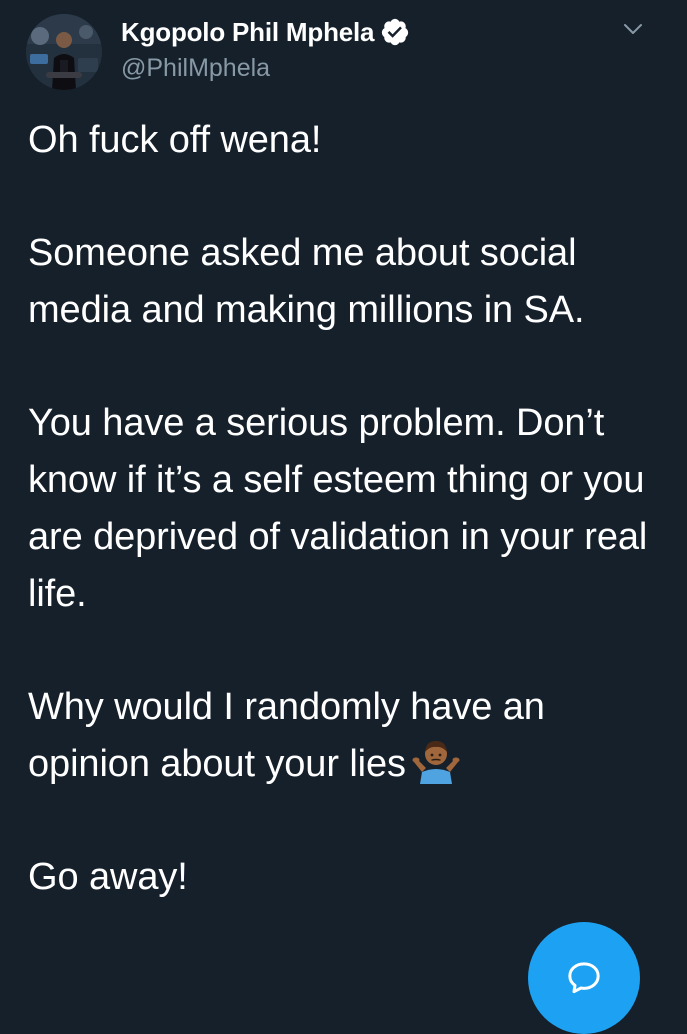 This screenshot has width=687, height=1034. I want to click on display-name: Kgopolo Phil Mphela, so click(247, 32).